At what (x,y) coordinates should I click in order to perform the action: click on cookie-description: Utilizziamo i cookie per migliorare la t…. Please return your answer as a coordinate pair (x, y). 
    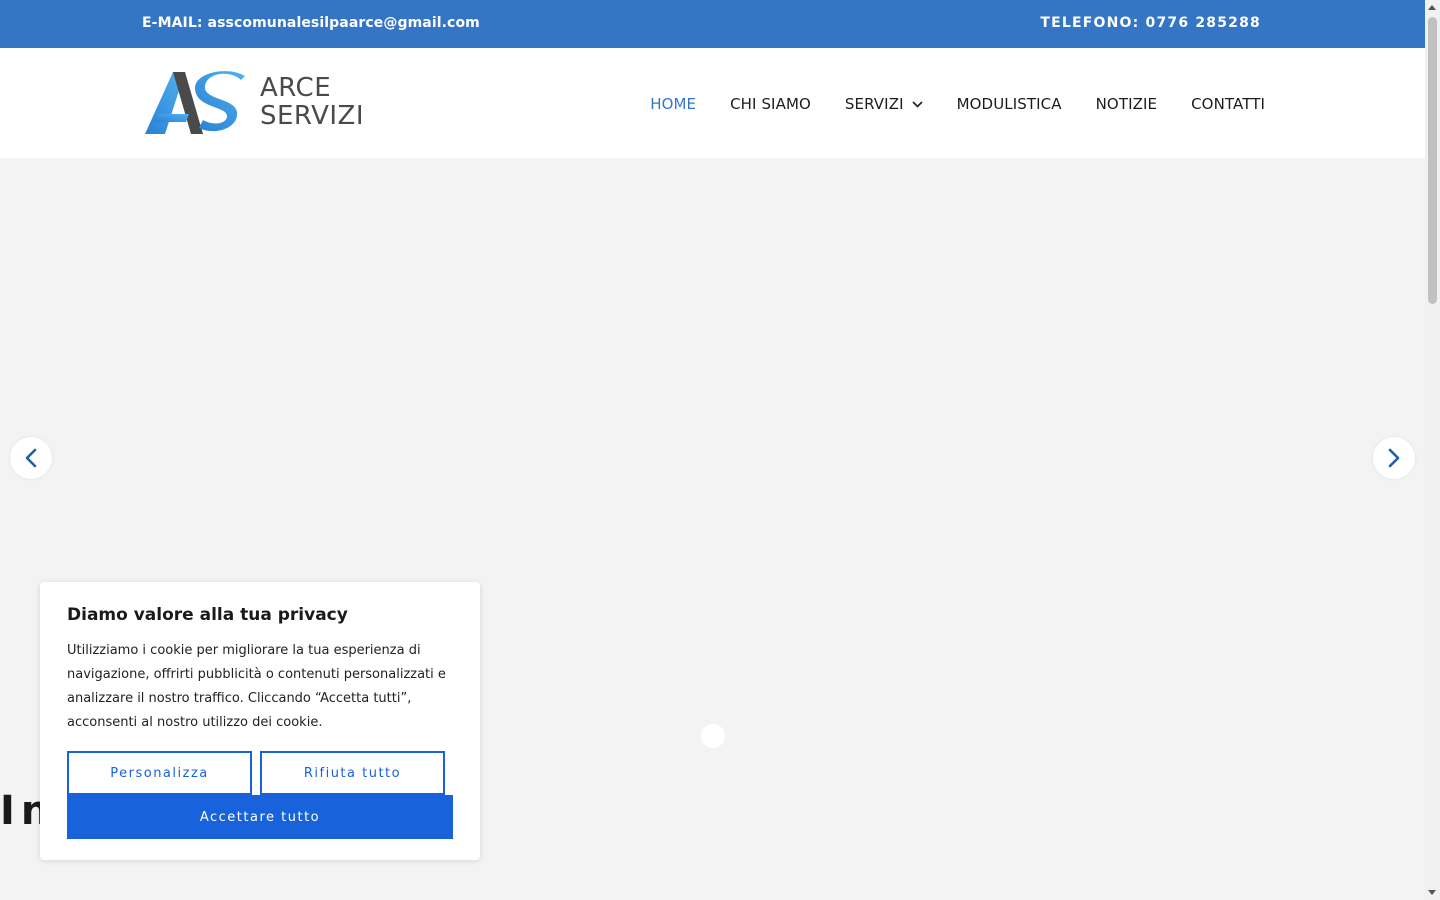
    Looking at the image, I should click on (256, 686).